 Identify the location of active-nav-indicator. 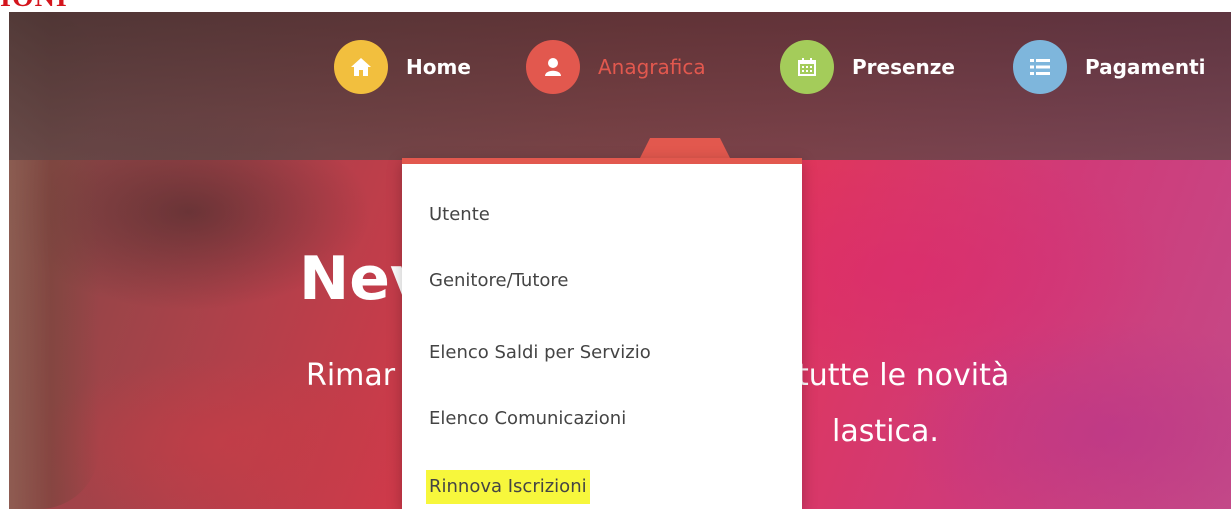
(685, 149).